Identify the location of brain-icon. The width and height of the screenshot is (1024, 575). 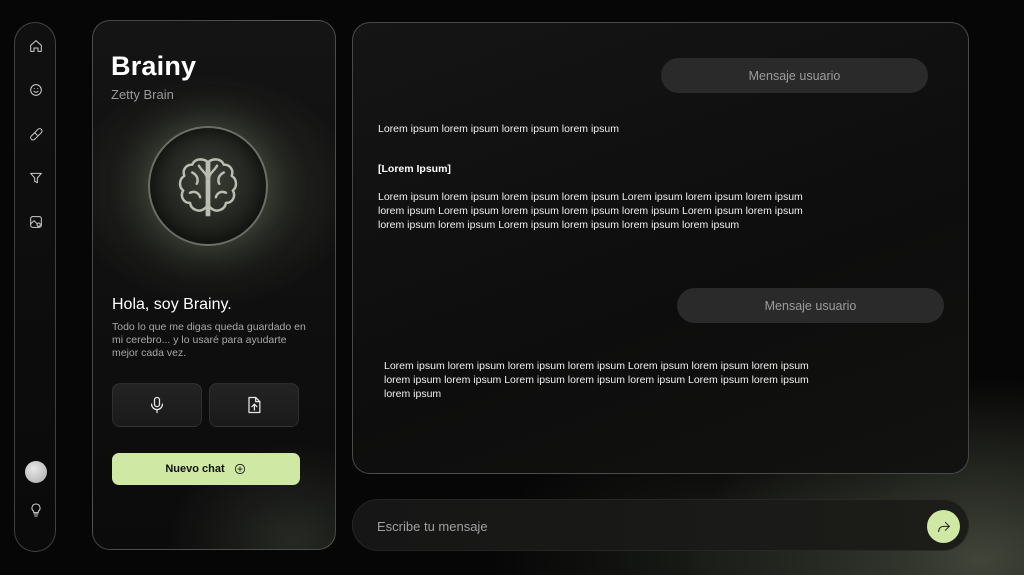
(208, 187).